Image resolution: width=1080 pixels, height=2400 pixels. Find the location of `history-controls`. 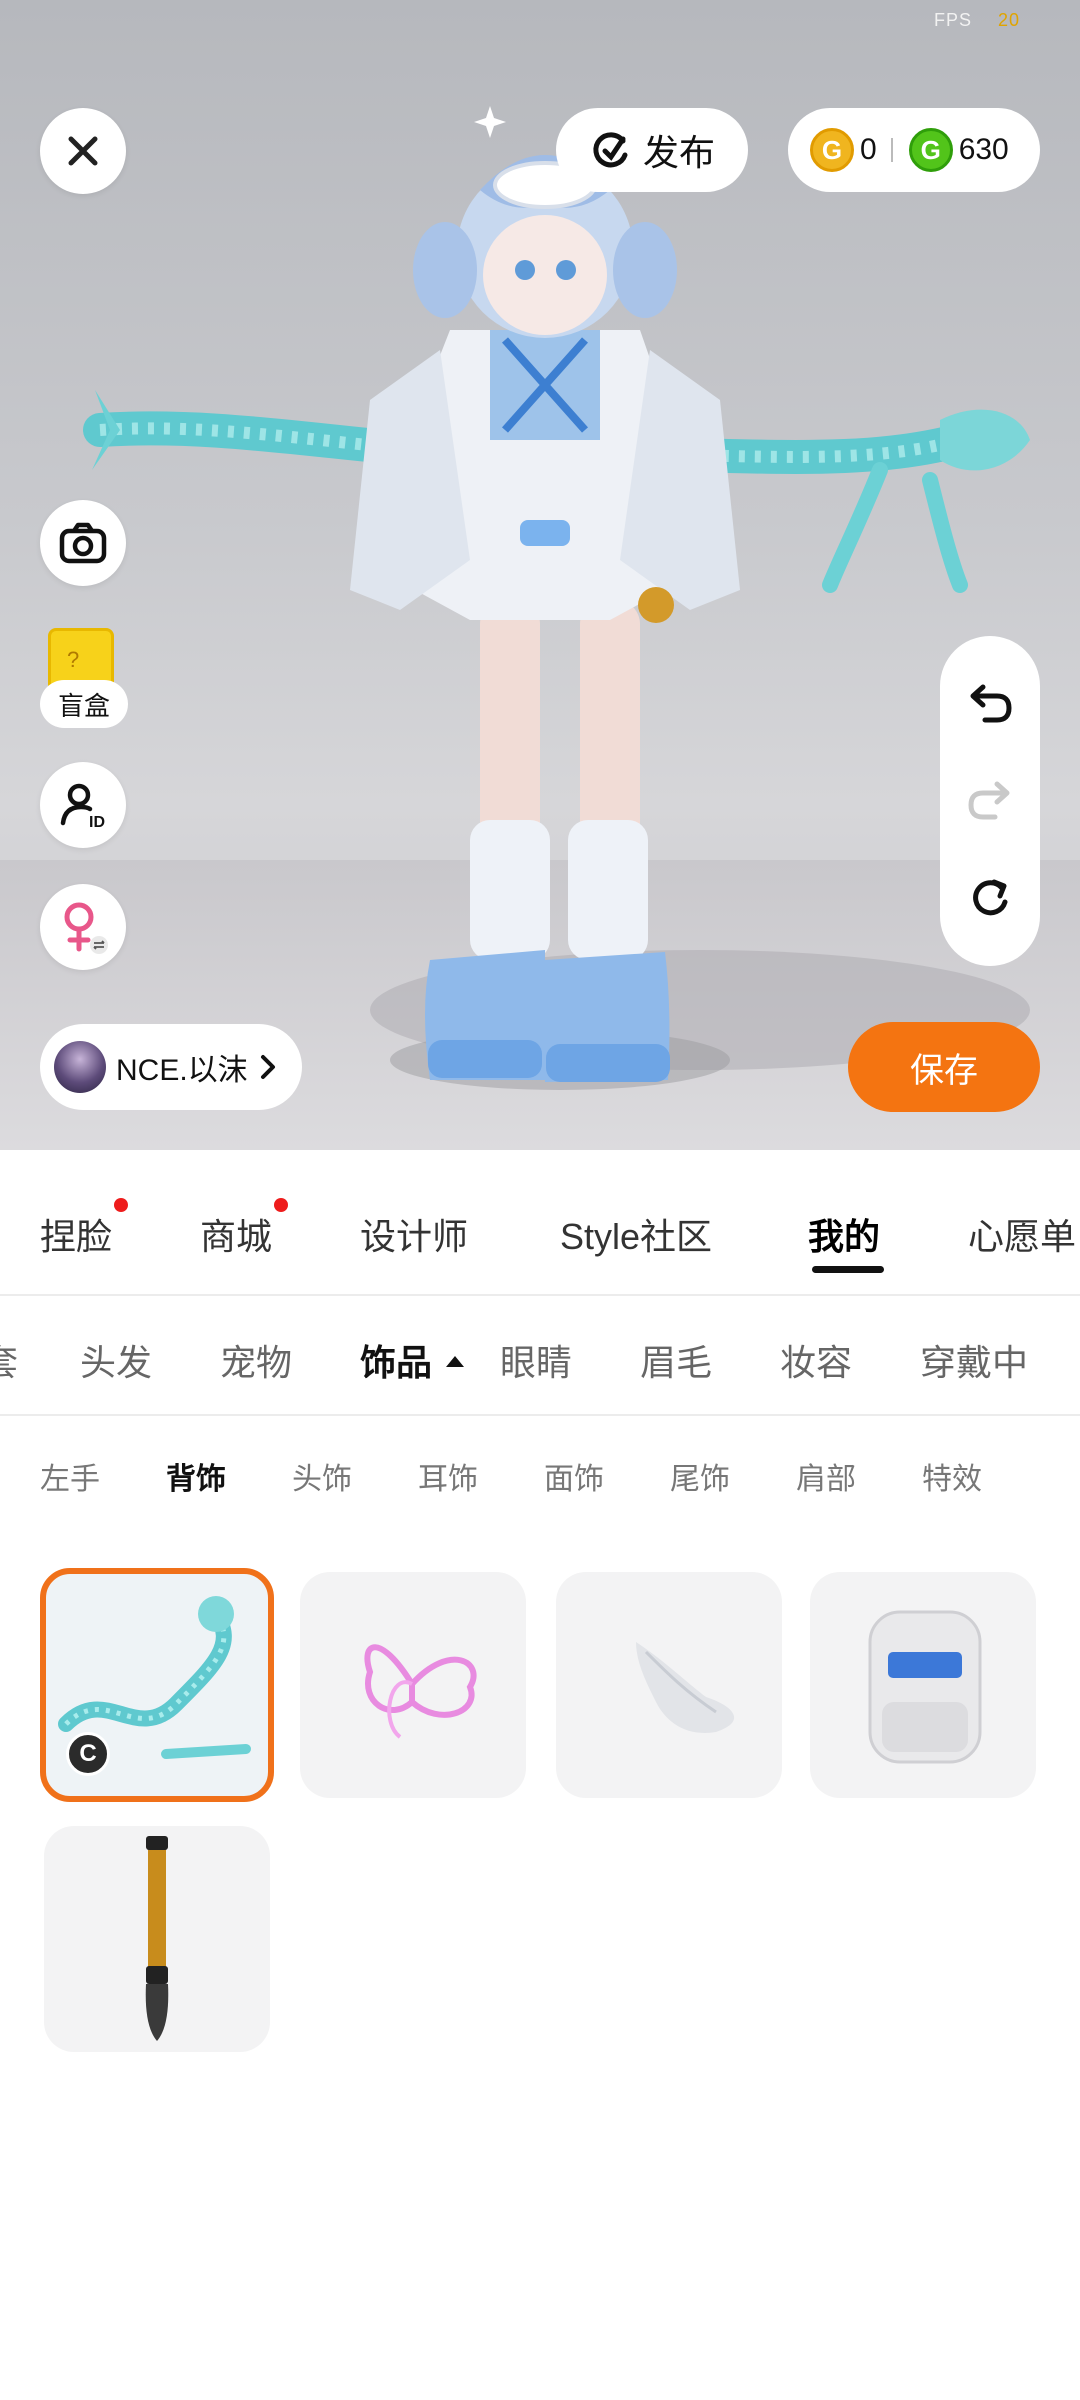

history-controls is located at coordinates (990, 801).